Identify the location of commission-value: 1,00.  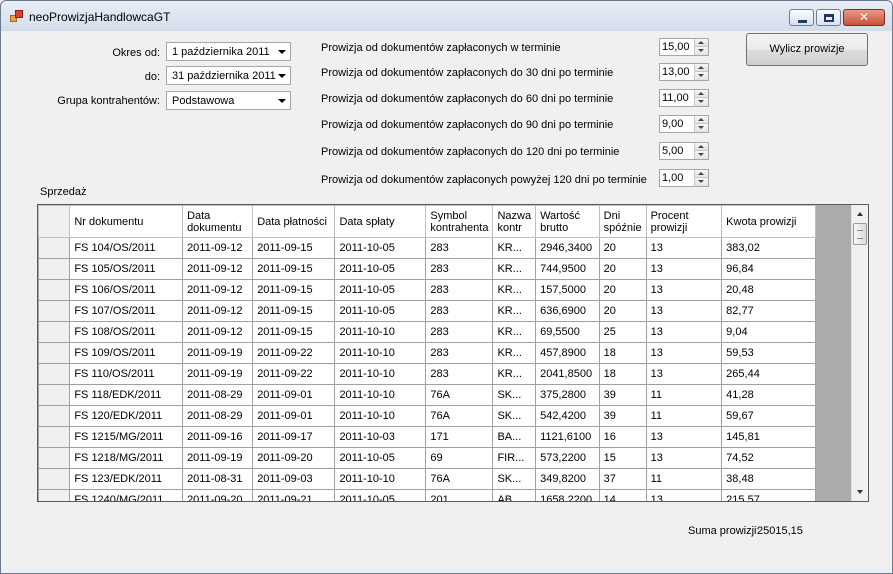
(672, 178).